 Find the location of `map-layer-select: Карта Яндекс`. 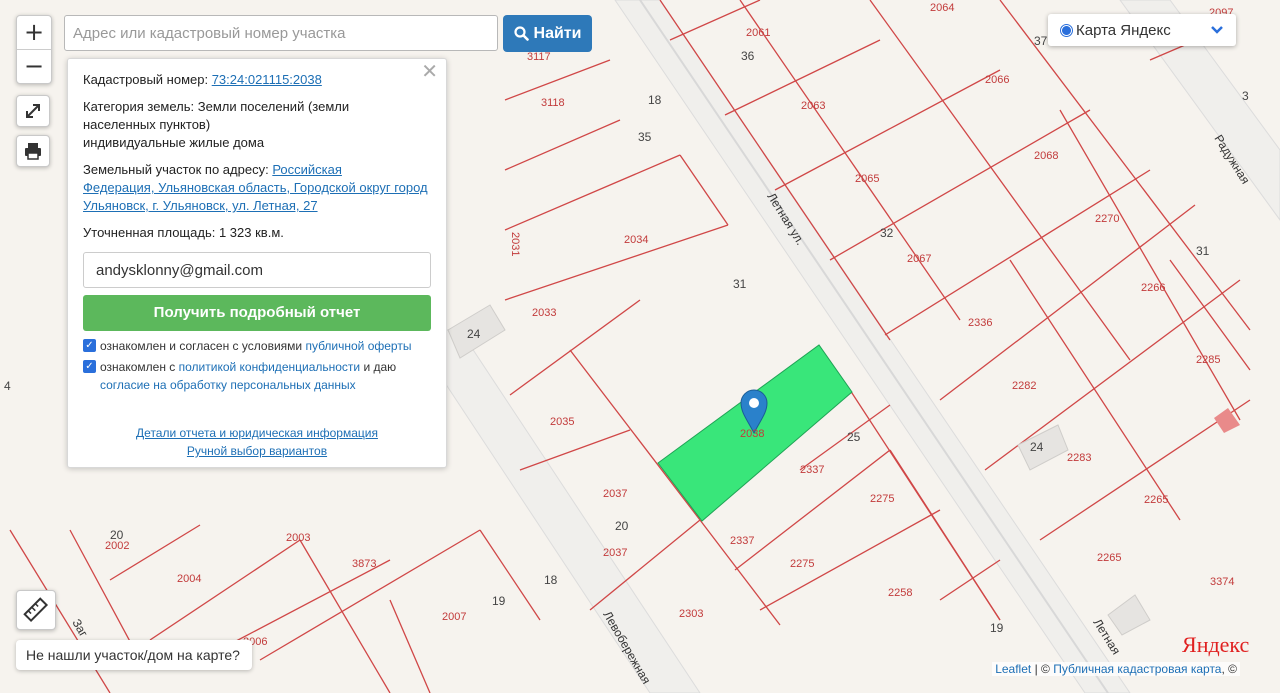

map-layer-select: Карта Яндекс is located at coordinates (1142, 30).